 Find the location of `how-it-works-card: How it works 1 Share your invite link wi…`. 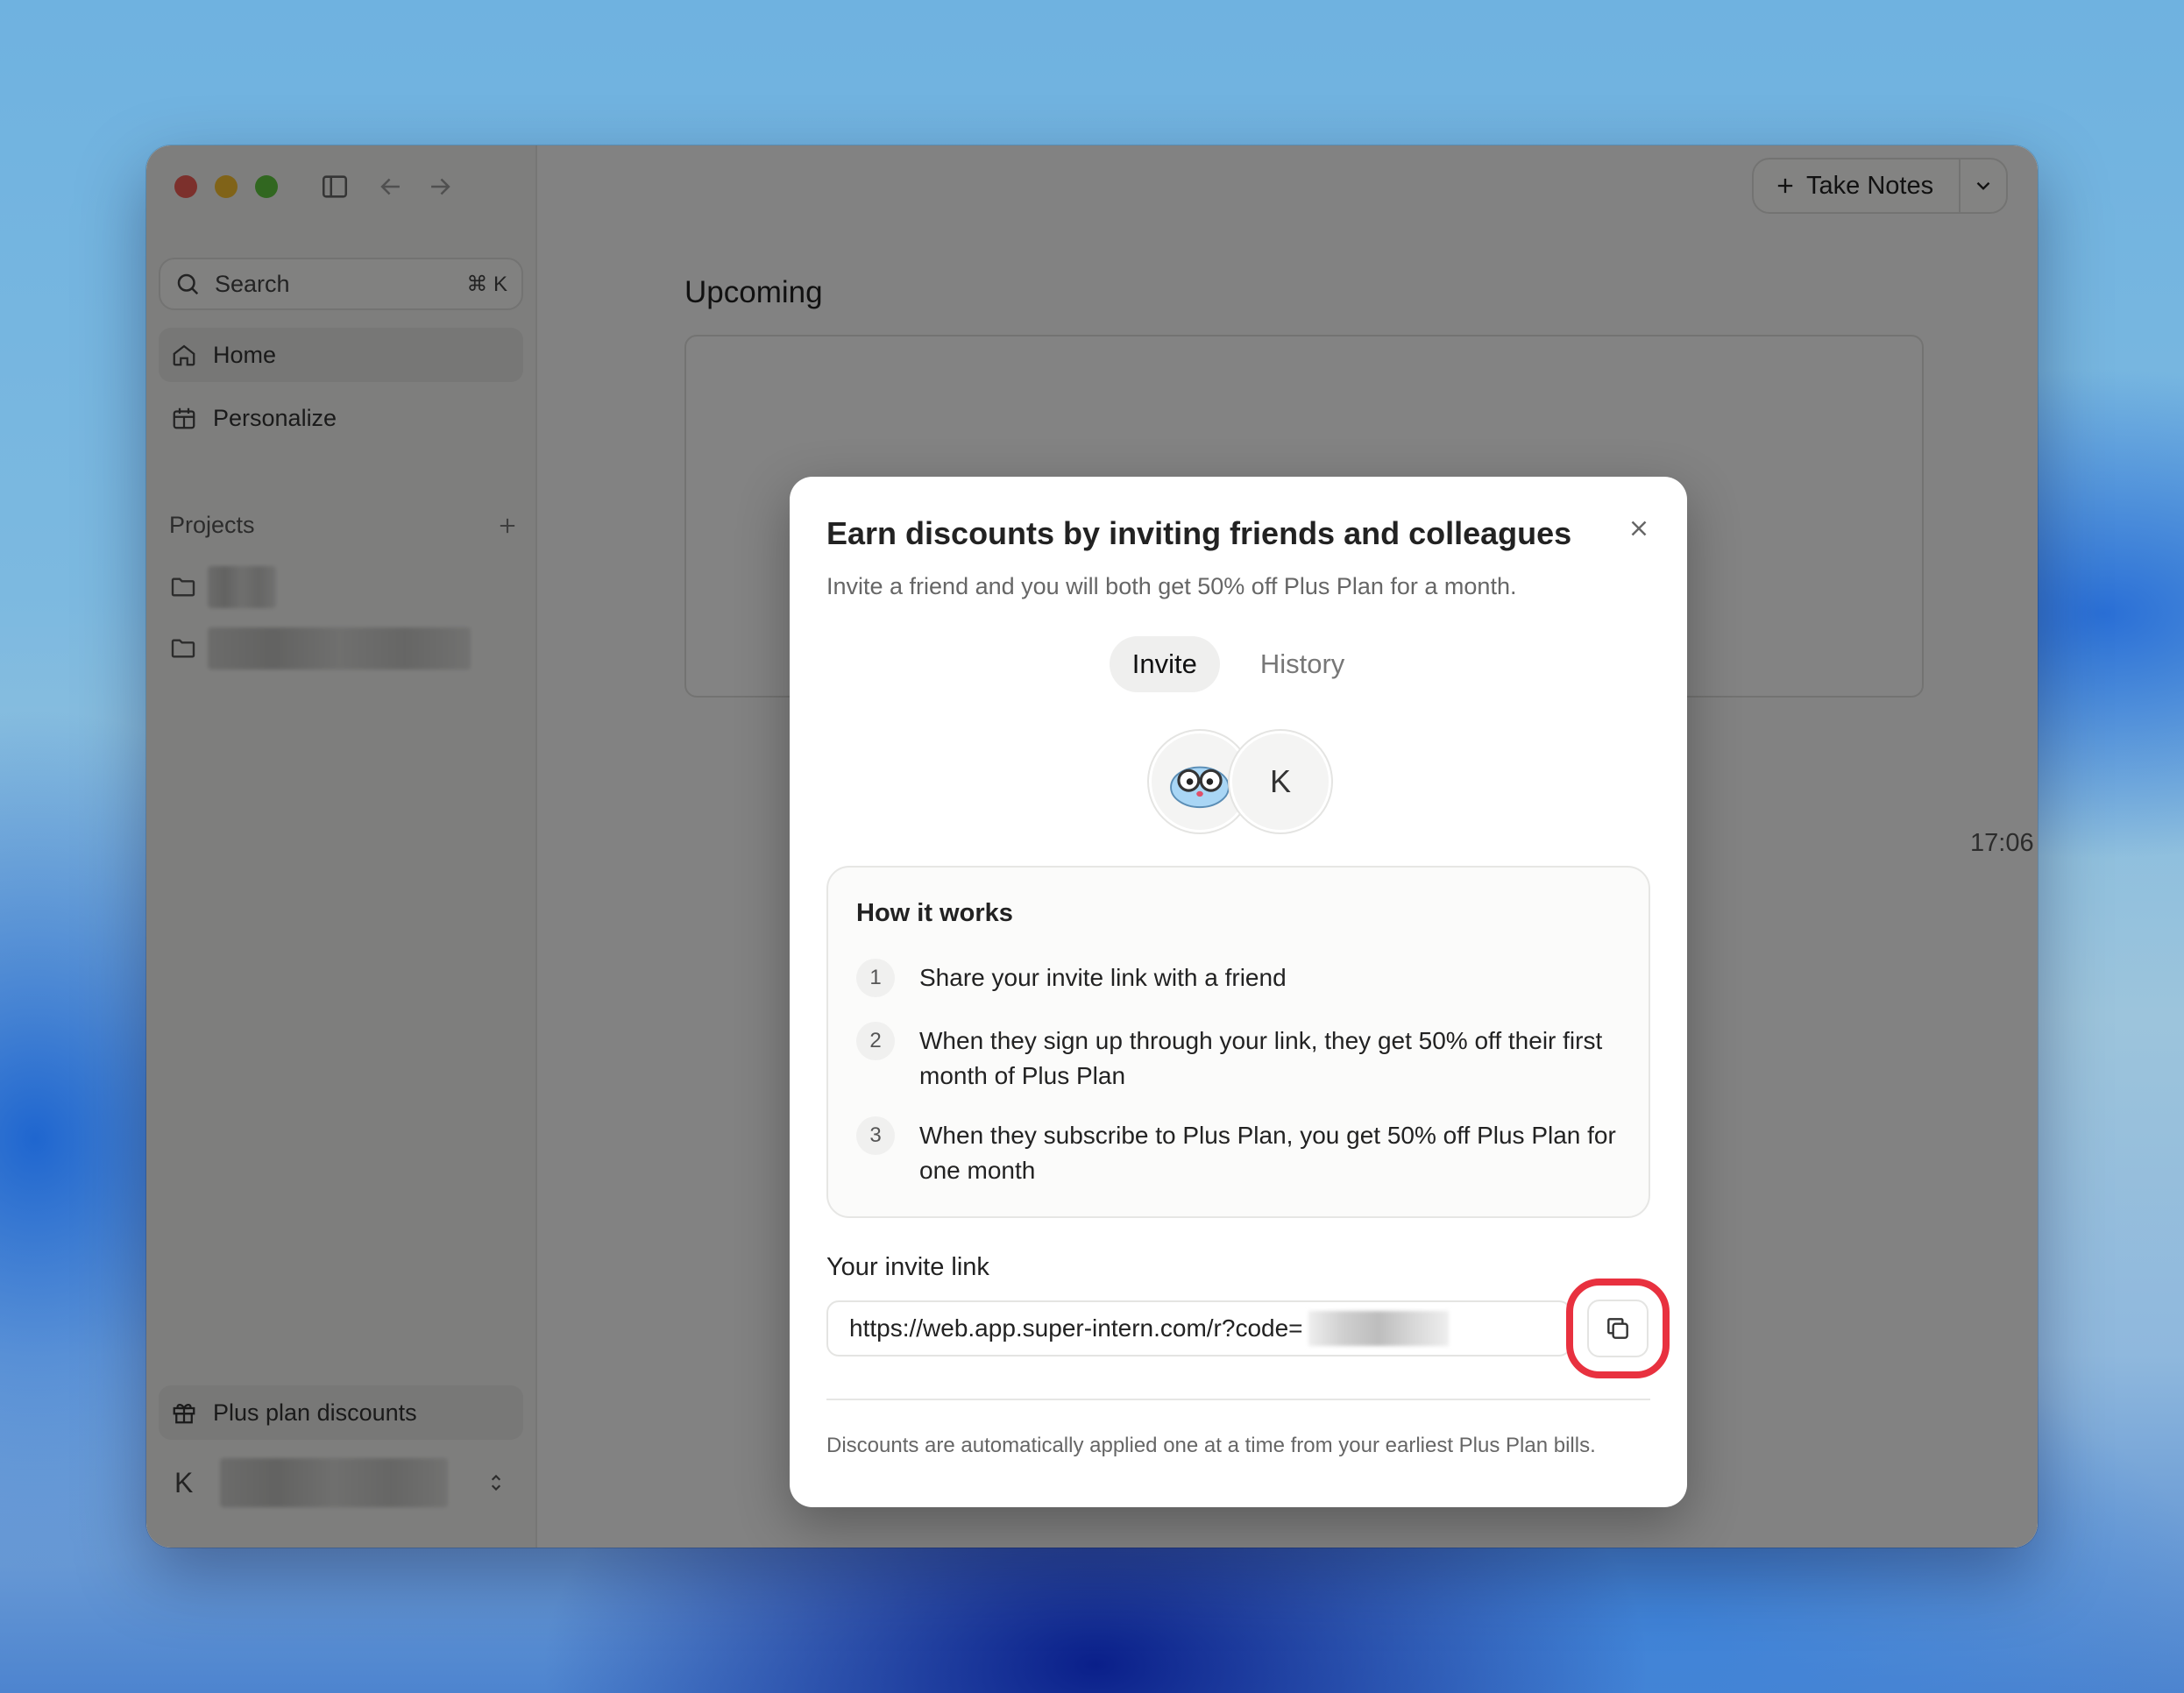

how-it-works-card: How it works 1 Share your invite link wi… is located at coordinates (1238, 1042).